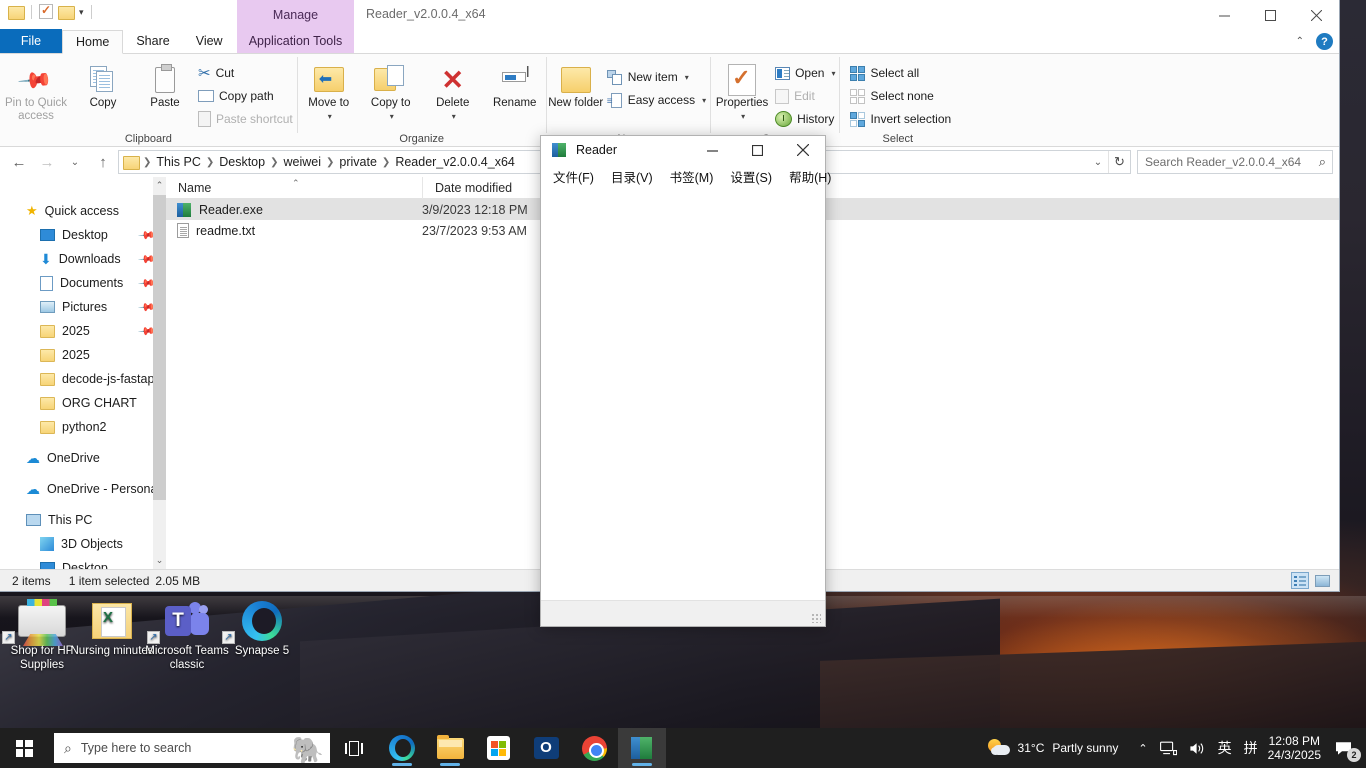 The height and width of the screenshot is (768, 1366). Describe the element at coordinates (1316, 15) in the screenshot. I see `close-button` at that location.